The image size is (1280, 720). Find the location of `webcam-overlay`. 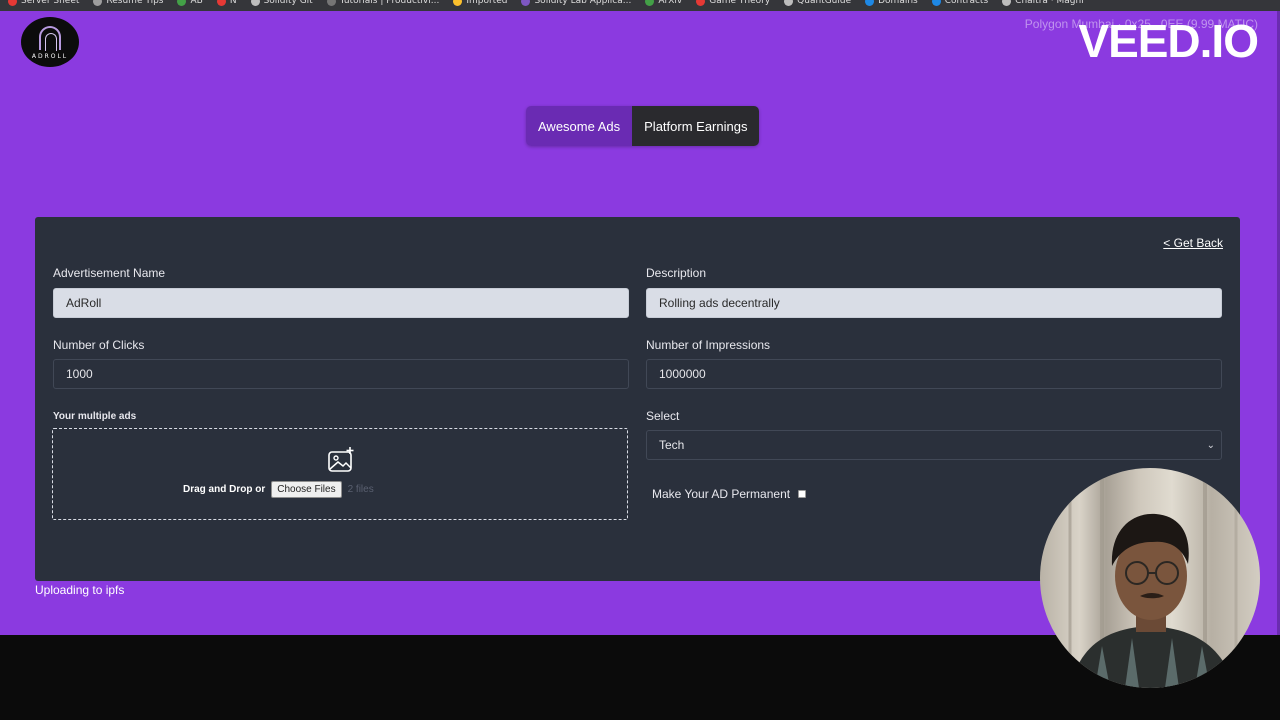

webcam-overlay is located at coordinates (1150, 578).